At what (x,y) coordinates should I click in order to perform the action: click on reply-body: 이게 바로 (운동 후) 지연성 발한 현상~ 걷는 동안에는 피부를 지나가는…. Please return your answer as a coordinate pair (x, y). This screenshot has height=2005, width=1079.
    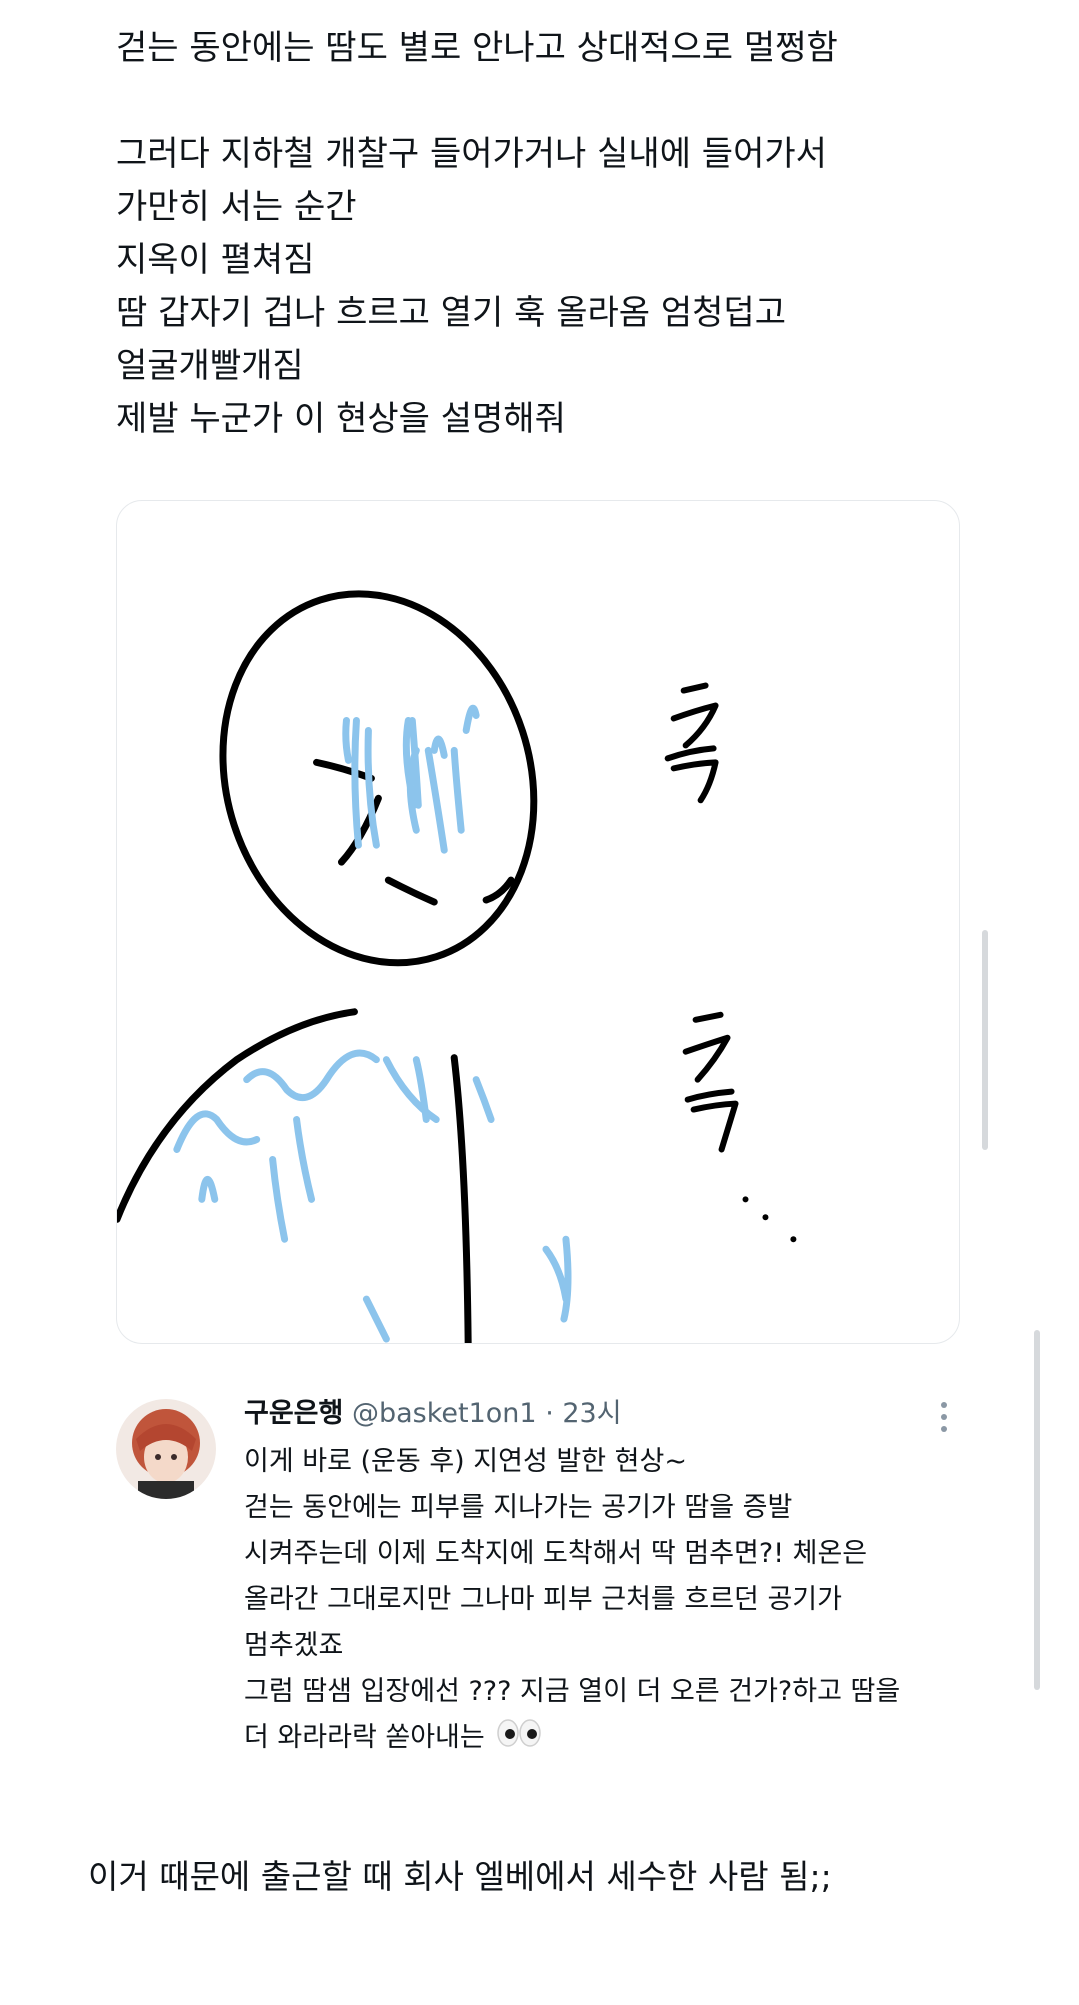
    Looking at the image, I should click on (594, 1600).